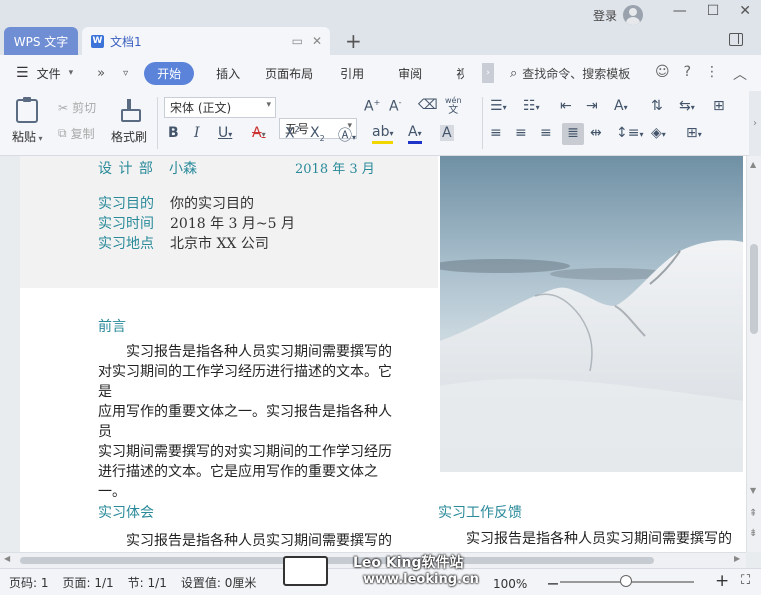  I want to click on status-bar: 页码: 1 页面: 1/1 节: 1/1 设置值: 0厘米 100% − + ⛶, so click(380, 581).